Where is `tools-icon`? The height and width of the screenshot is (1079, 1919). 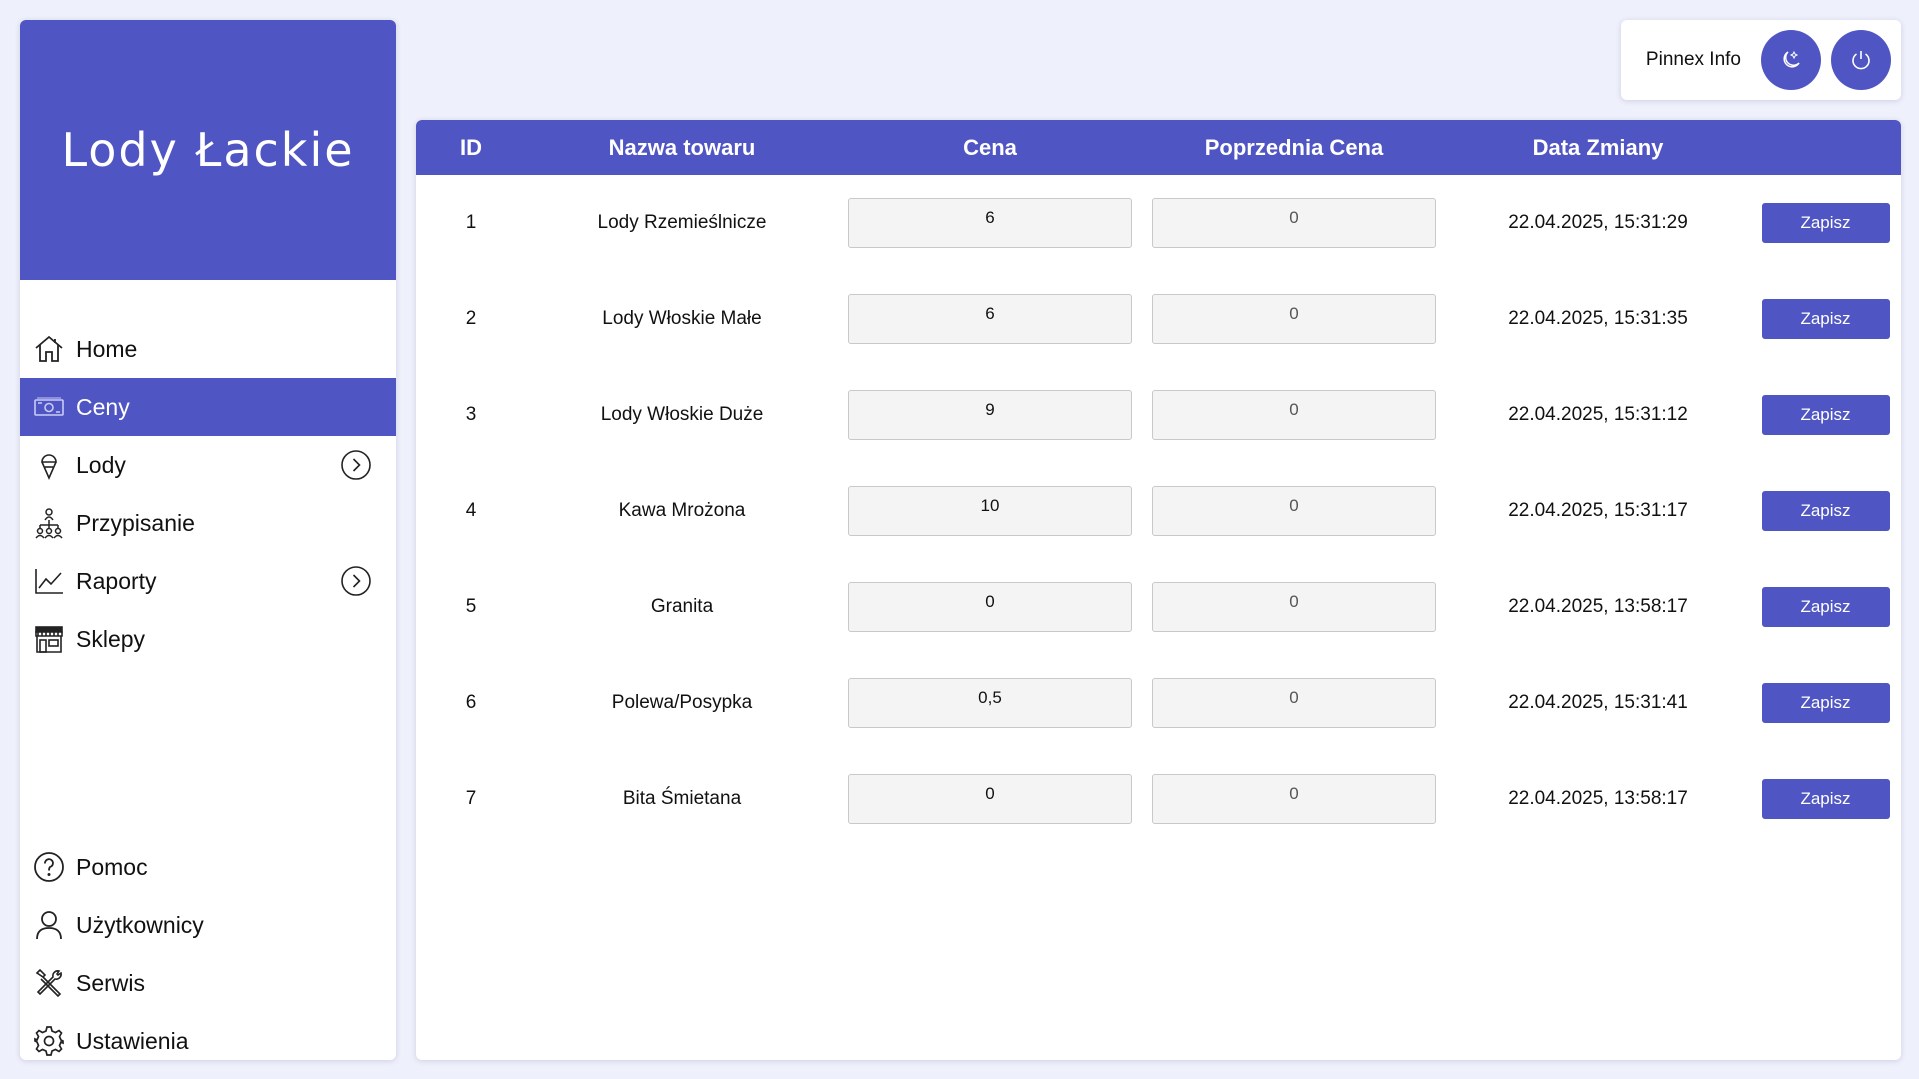 tools-icon is located at coordinates (49, 983).